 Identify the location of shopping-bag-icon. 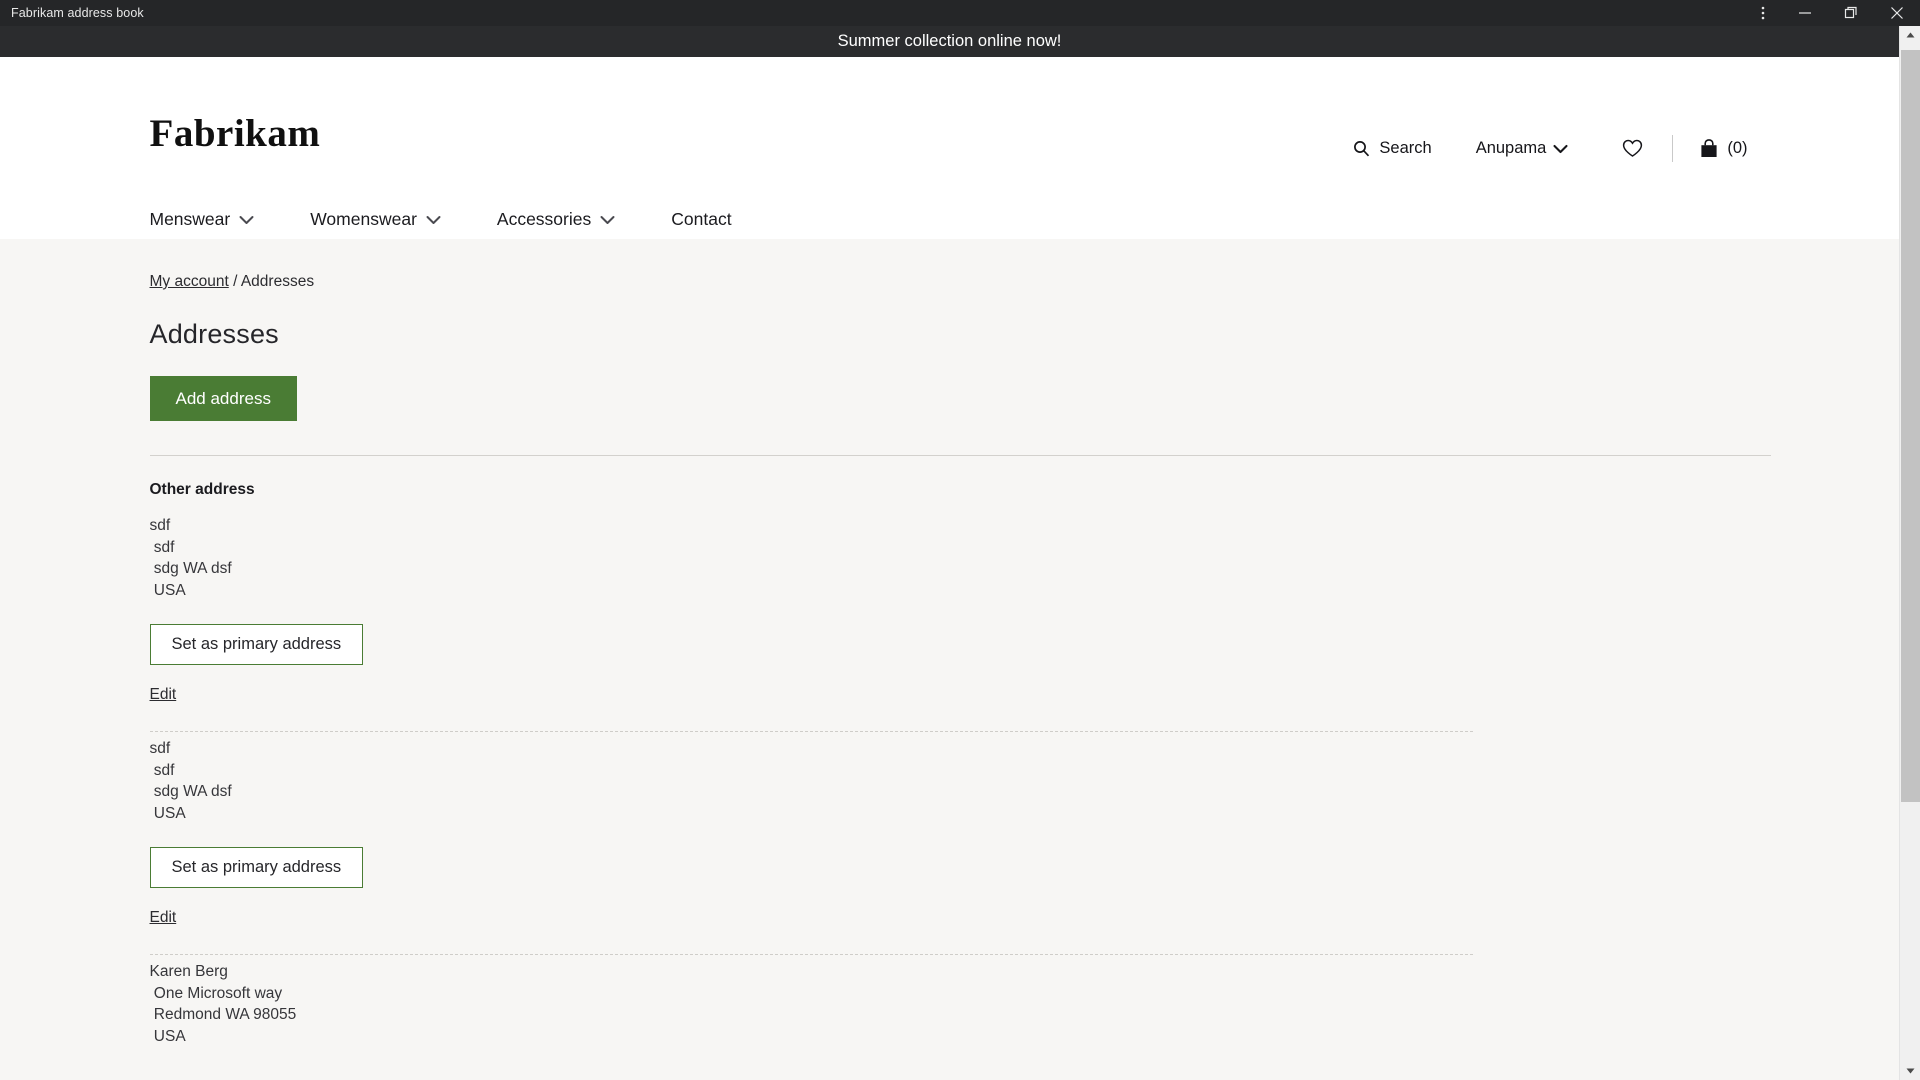
(1709, 148).